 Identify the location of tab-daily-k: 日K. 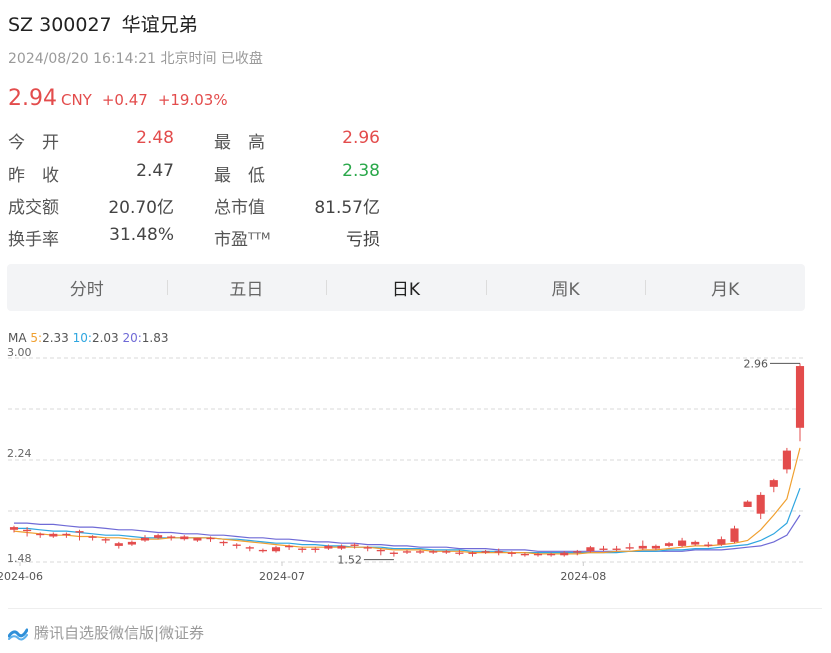
(406, 287).